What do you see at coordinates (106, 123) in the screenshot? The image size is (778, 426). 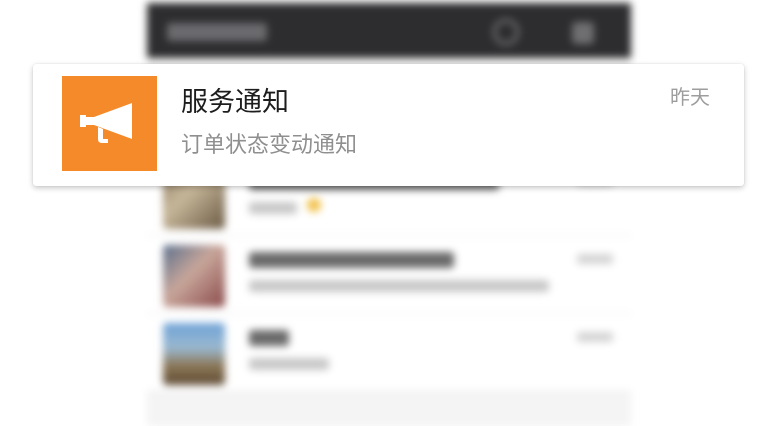 I see `megaphone-icon` at bounding box center [106, 123].